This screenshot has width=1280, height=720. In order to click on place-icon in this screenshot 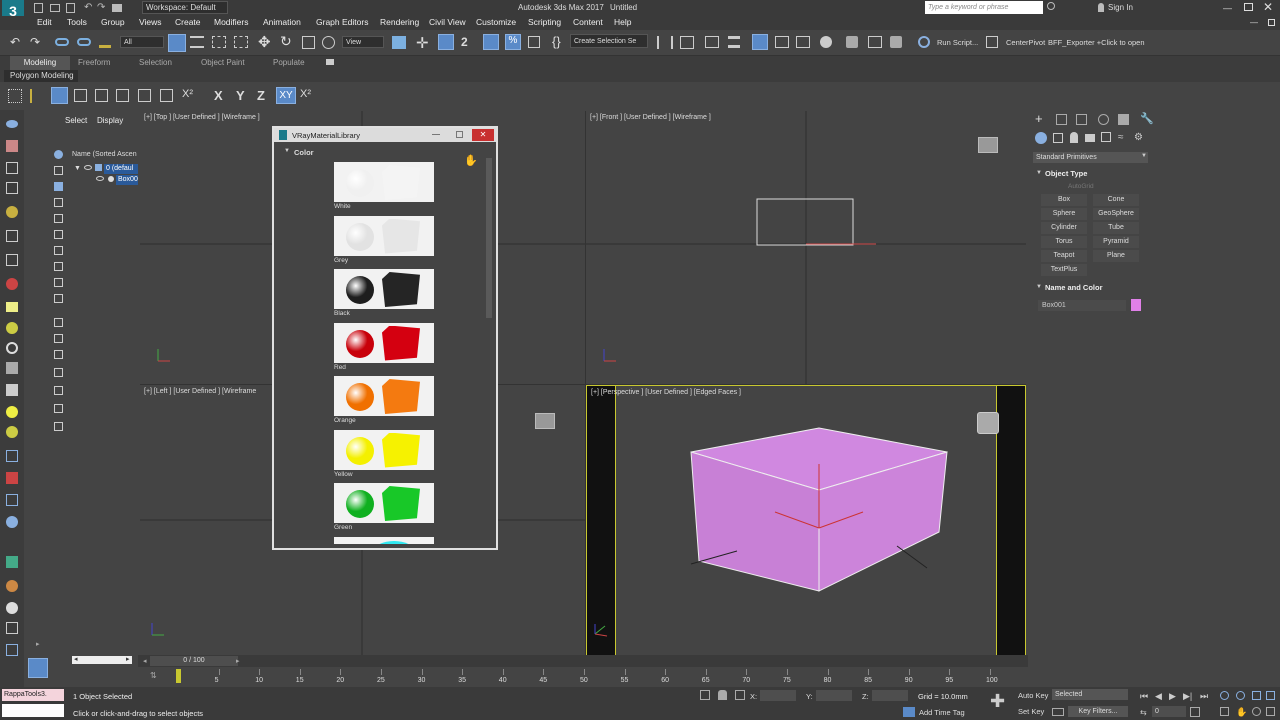, I will do `click(328, 42)`.